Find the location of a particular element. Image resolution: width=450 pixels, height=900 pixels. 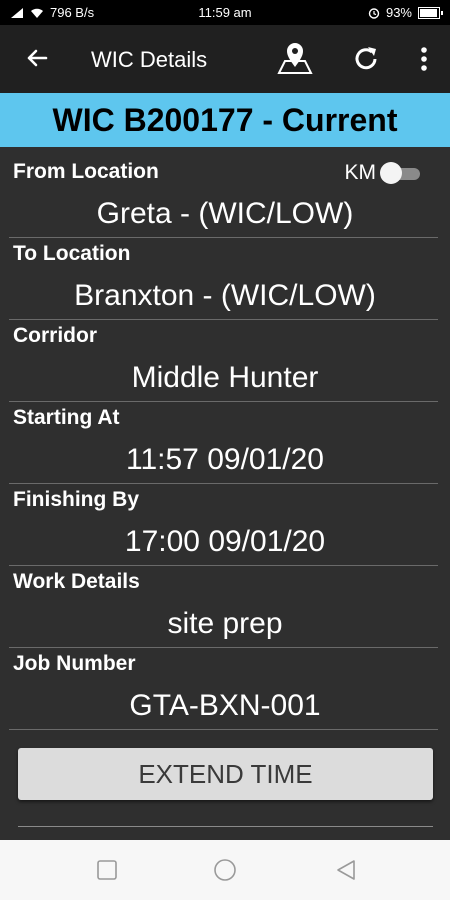

system-nav-bar is located at coordinates (225, 870).